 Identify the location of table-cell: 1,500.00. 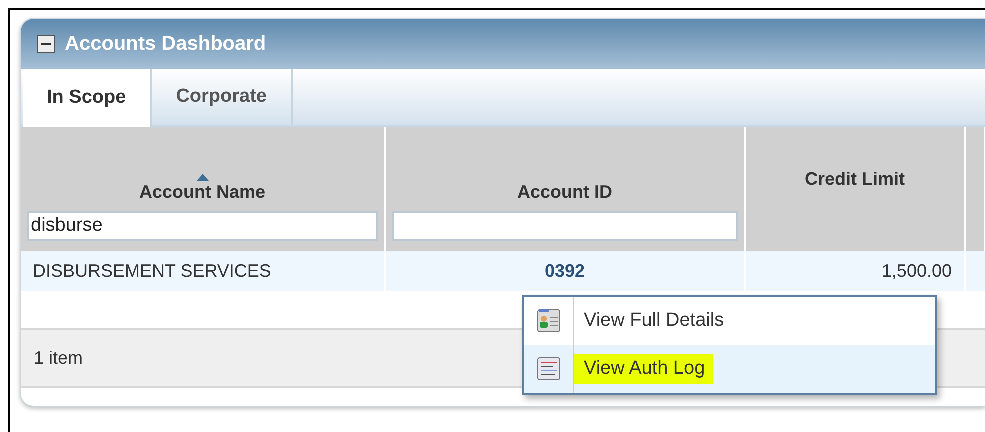
(917, 271).